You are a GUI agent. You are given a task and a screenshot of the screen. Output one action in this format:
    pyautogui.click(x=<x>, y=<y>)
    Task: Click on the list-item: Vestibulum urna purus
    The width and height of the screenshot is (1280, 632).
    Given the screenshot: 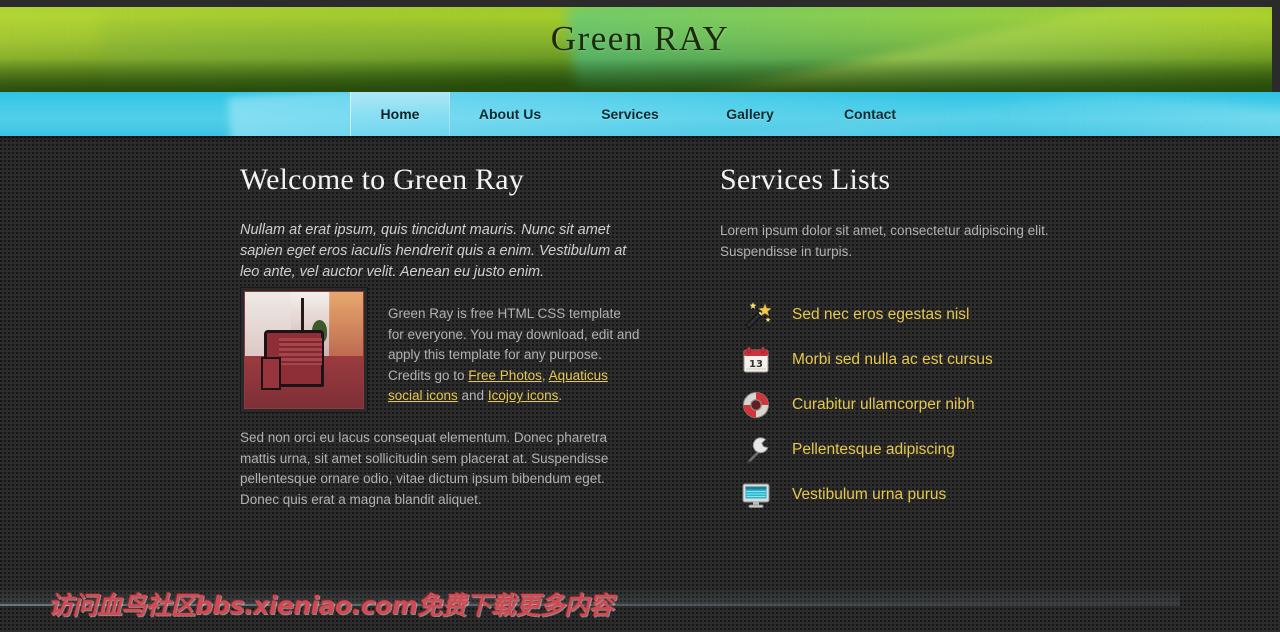 What is the action you would take?
    pyautogui.click(x=885, y=494)
    